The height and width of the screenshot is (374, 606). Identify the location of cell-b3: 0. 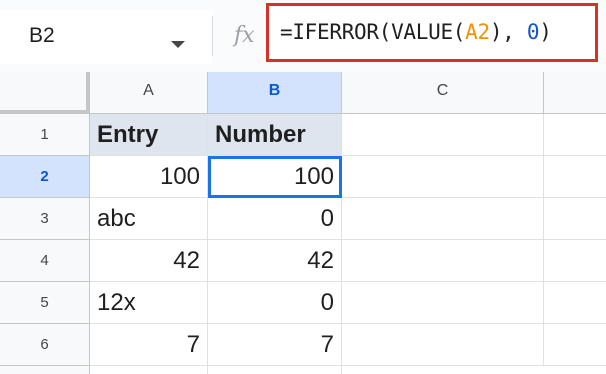
(275, 219).